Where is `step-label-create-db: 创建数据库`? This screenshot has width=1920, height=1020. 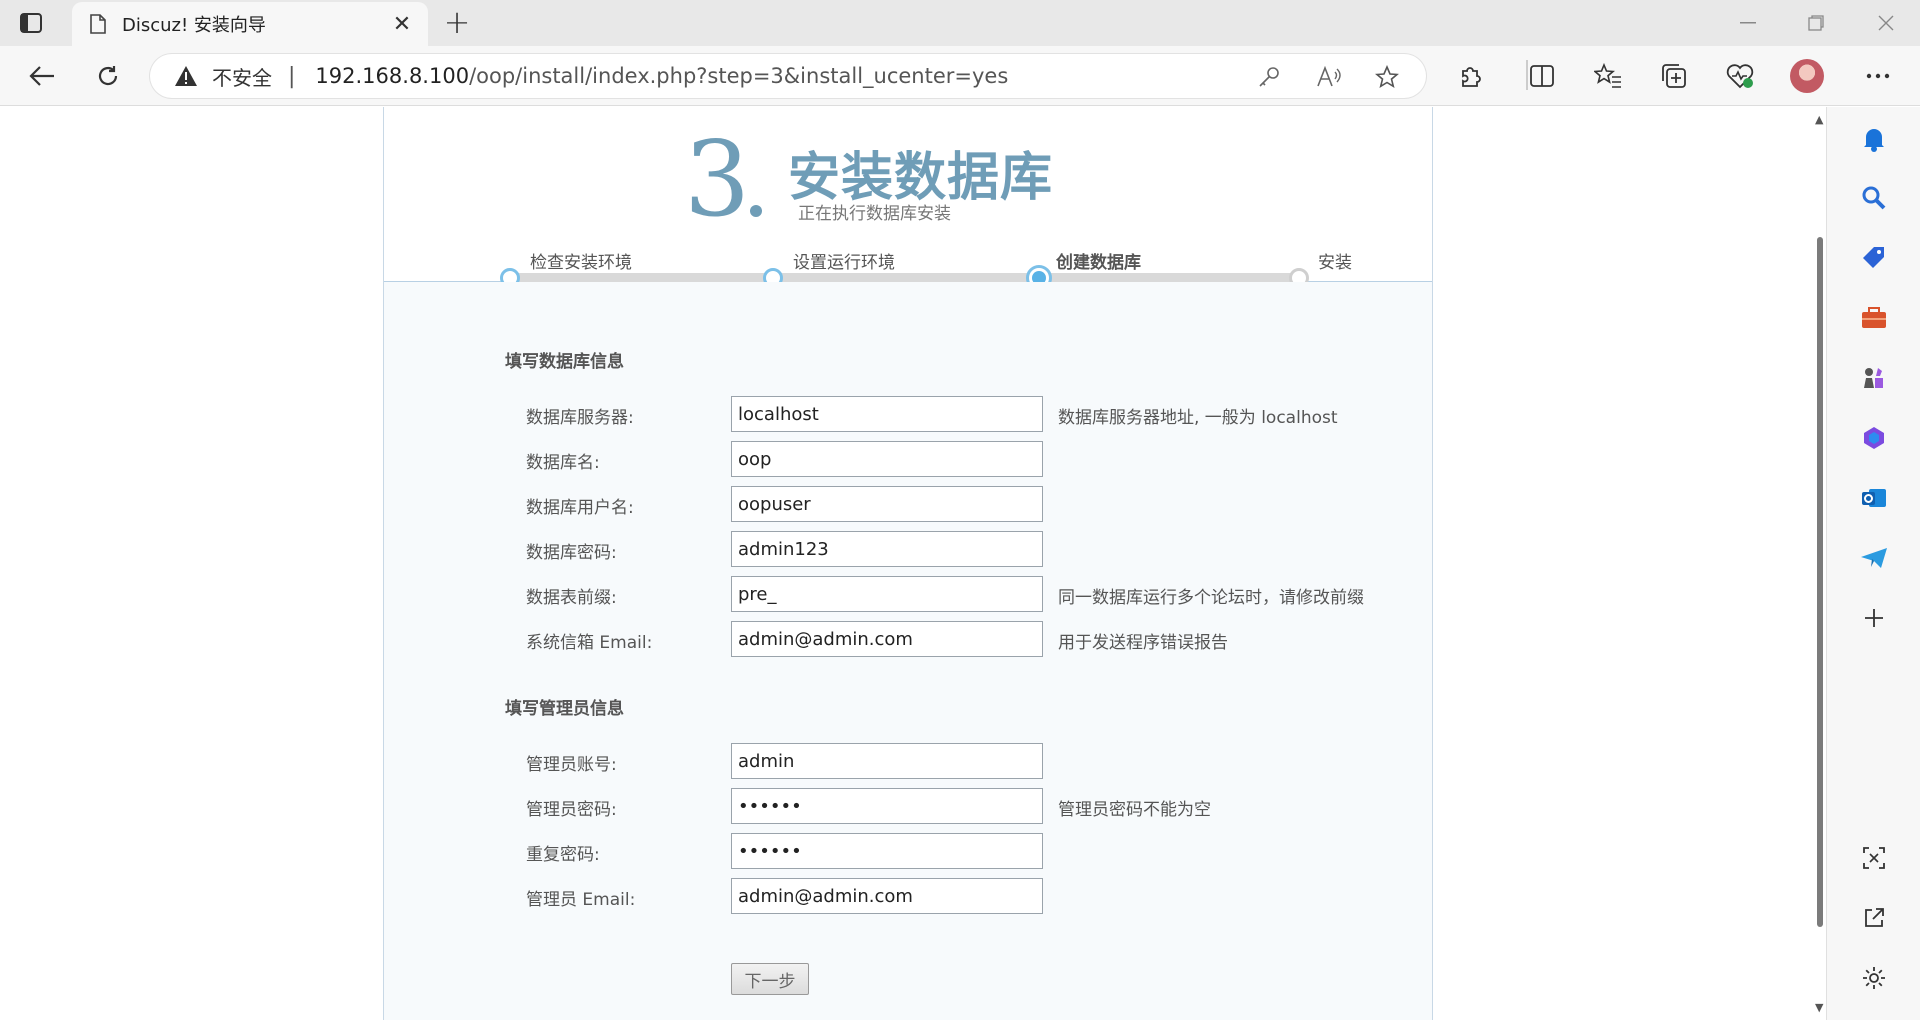
step-label-create-db: 创建数据库 is located at coordinates (1098, 263).